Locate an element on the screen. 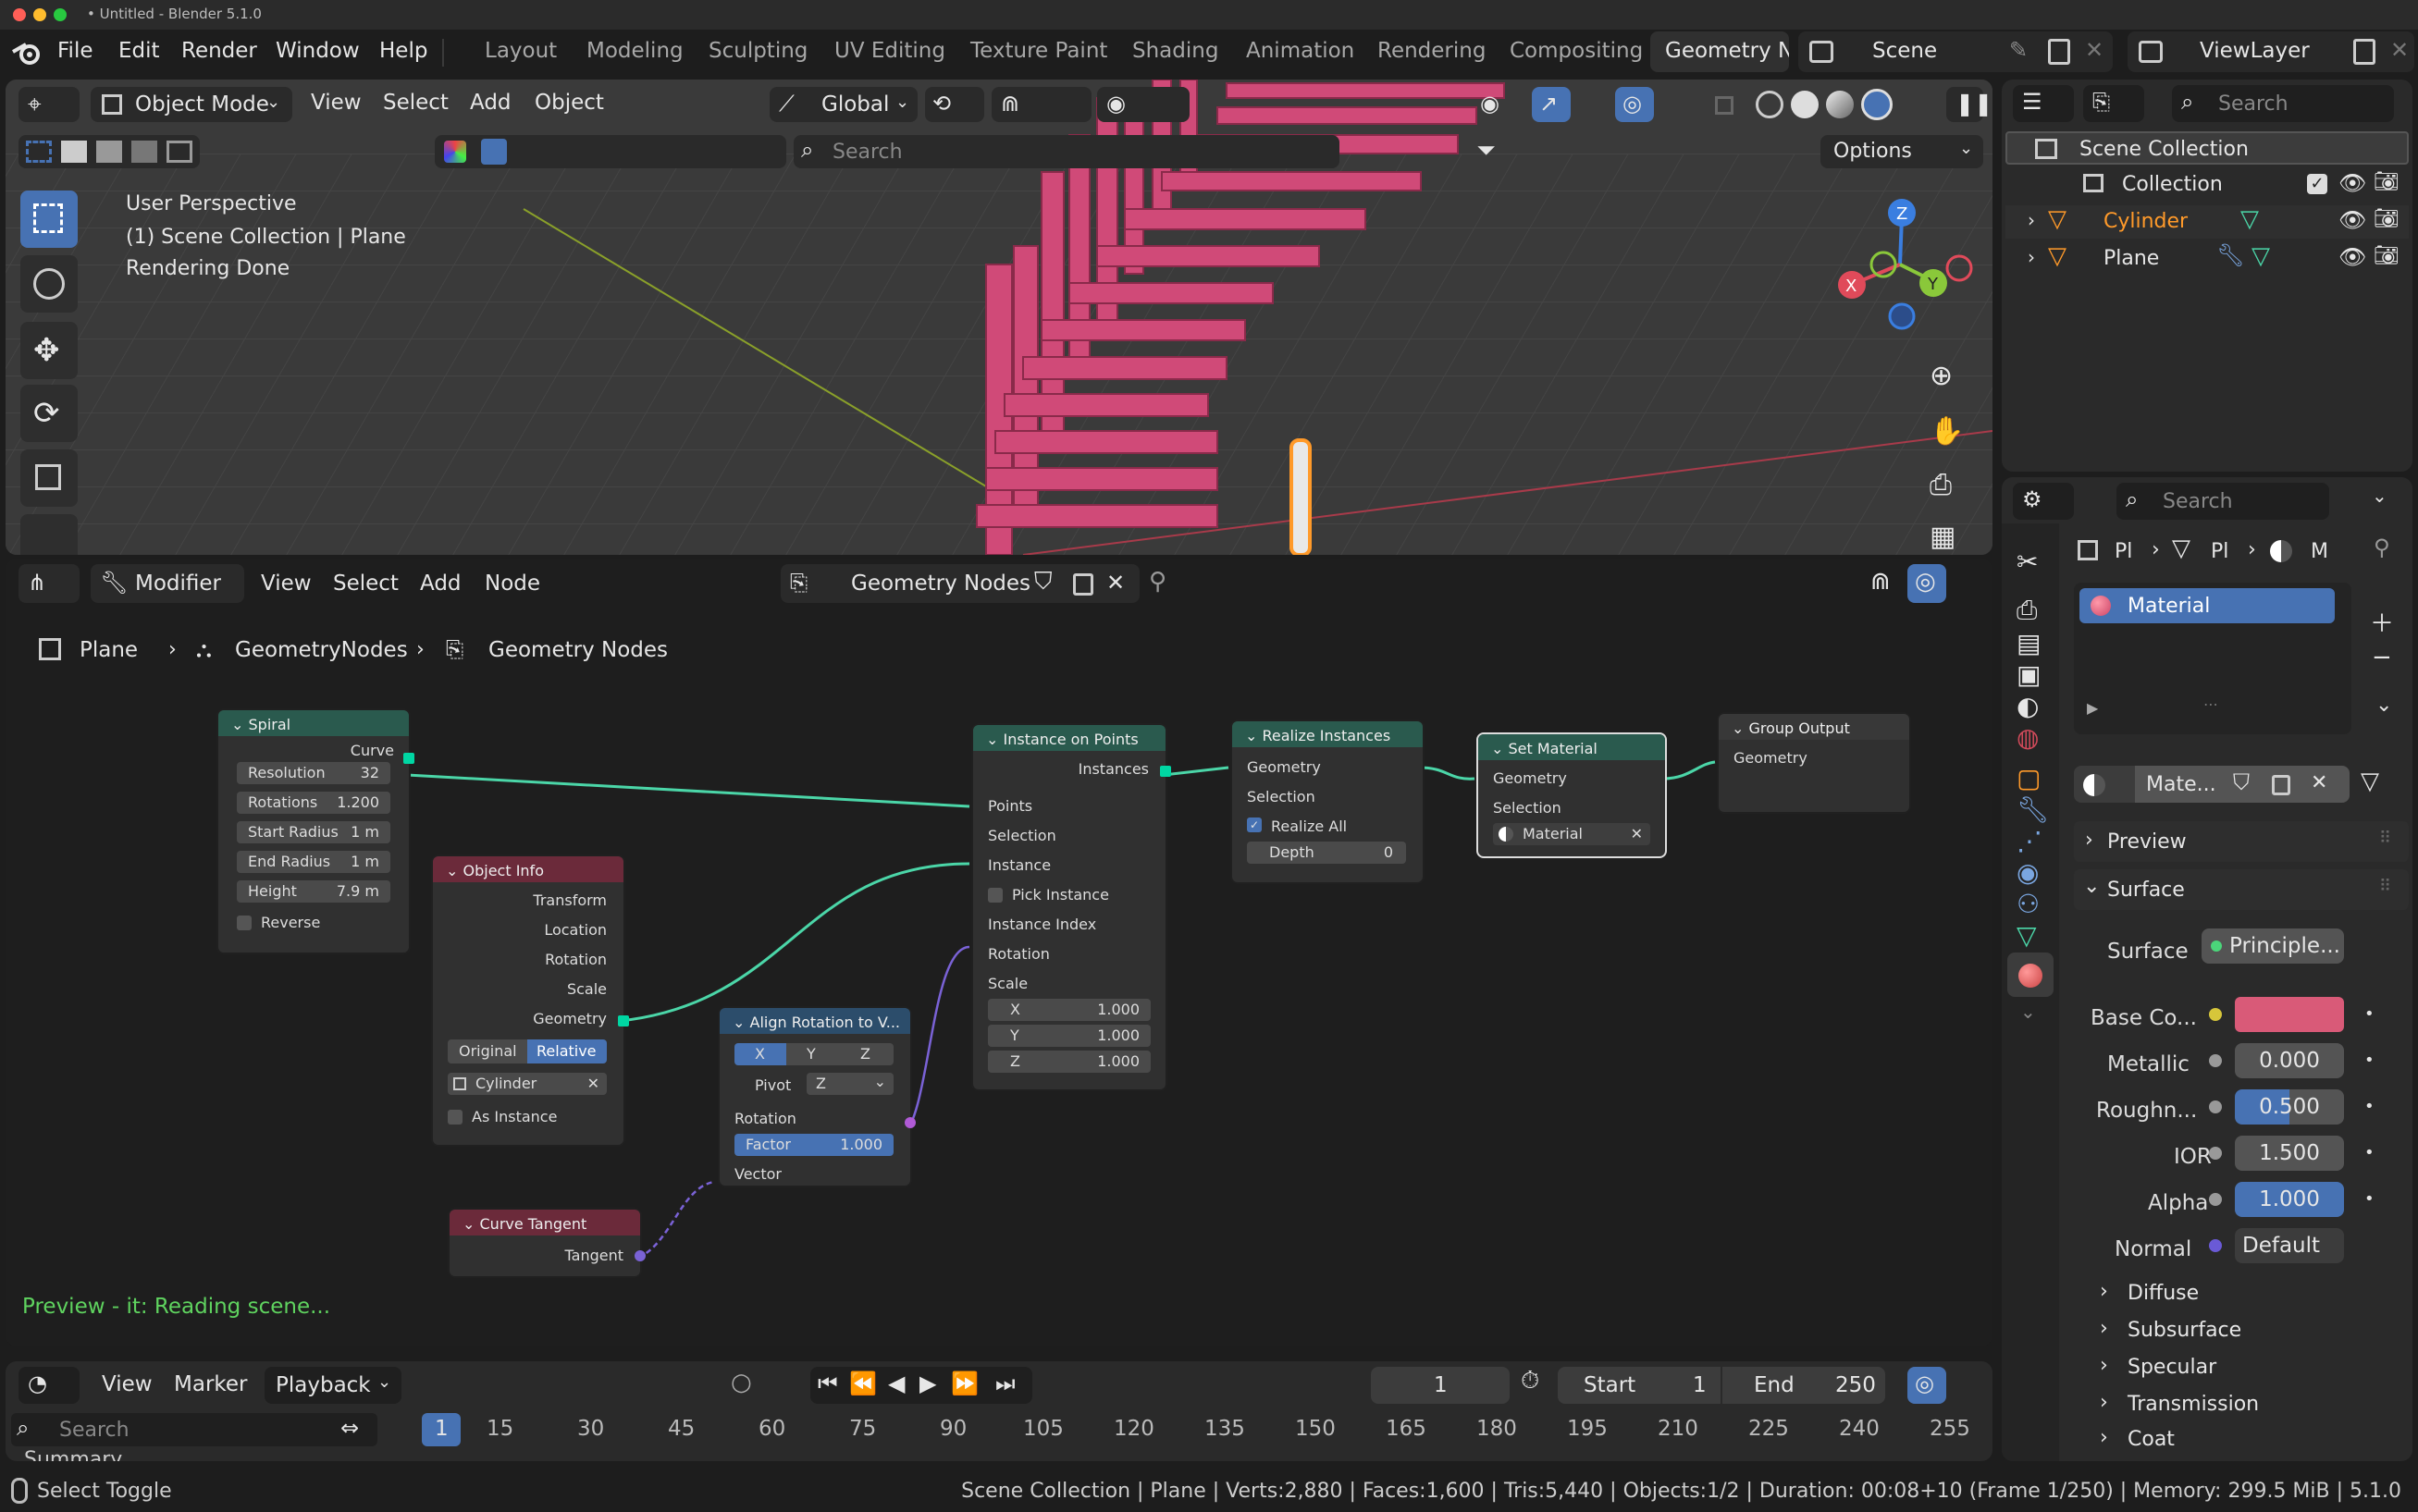  curve-tangent-node-header: ⌄ Curve Tangent is located at coordinates (545, 1222).